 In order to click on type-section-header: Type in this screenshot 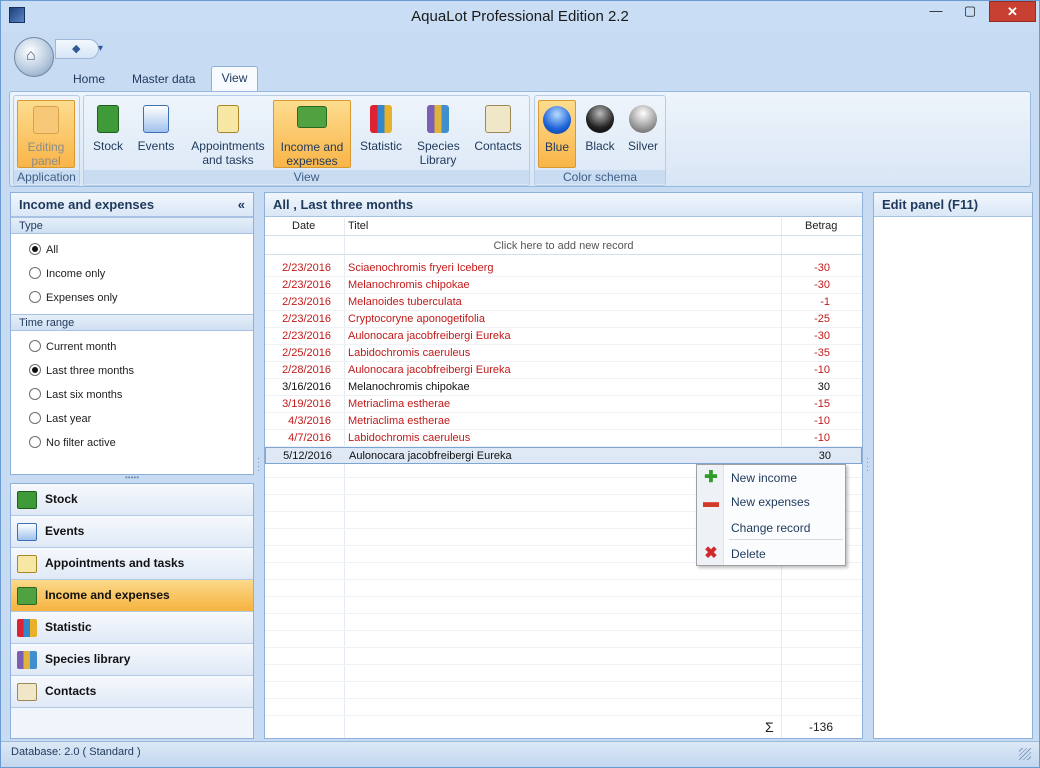, I will do `click(132, 225)`.